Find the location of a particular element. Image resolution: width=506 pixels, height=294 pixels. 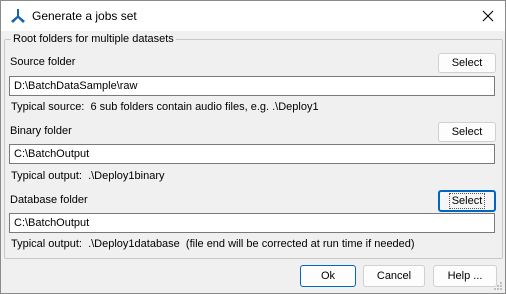

binary-folder-label: Binary folder is located at coordinates (41, 131).